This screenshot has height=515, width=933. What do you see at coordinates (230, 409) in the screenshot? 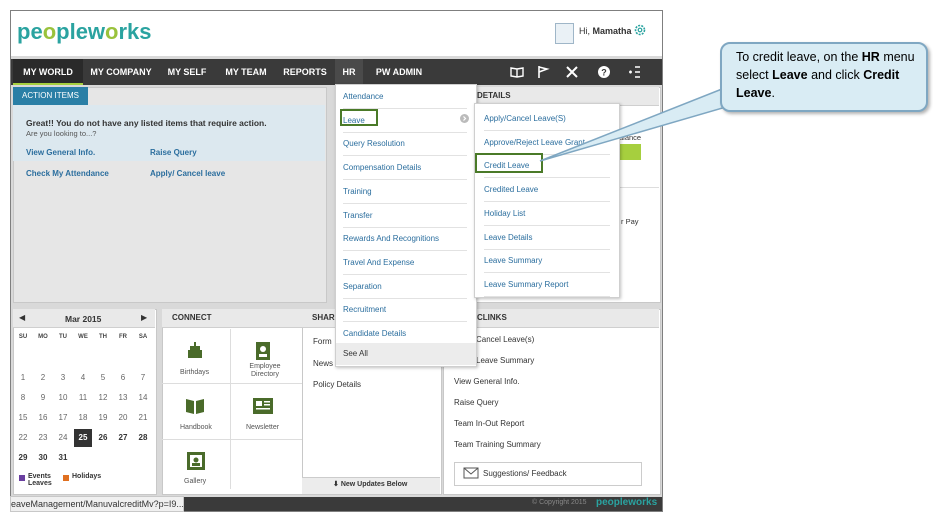
I see `connect-divider-v` at bounding box center [230, 409].